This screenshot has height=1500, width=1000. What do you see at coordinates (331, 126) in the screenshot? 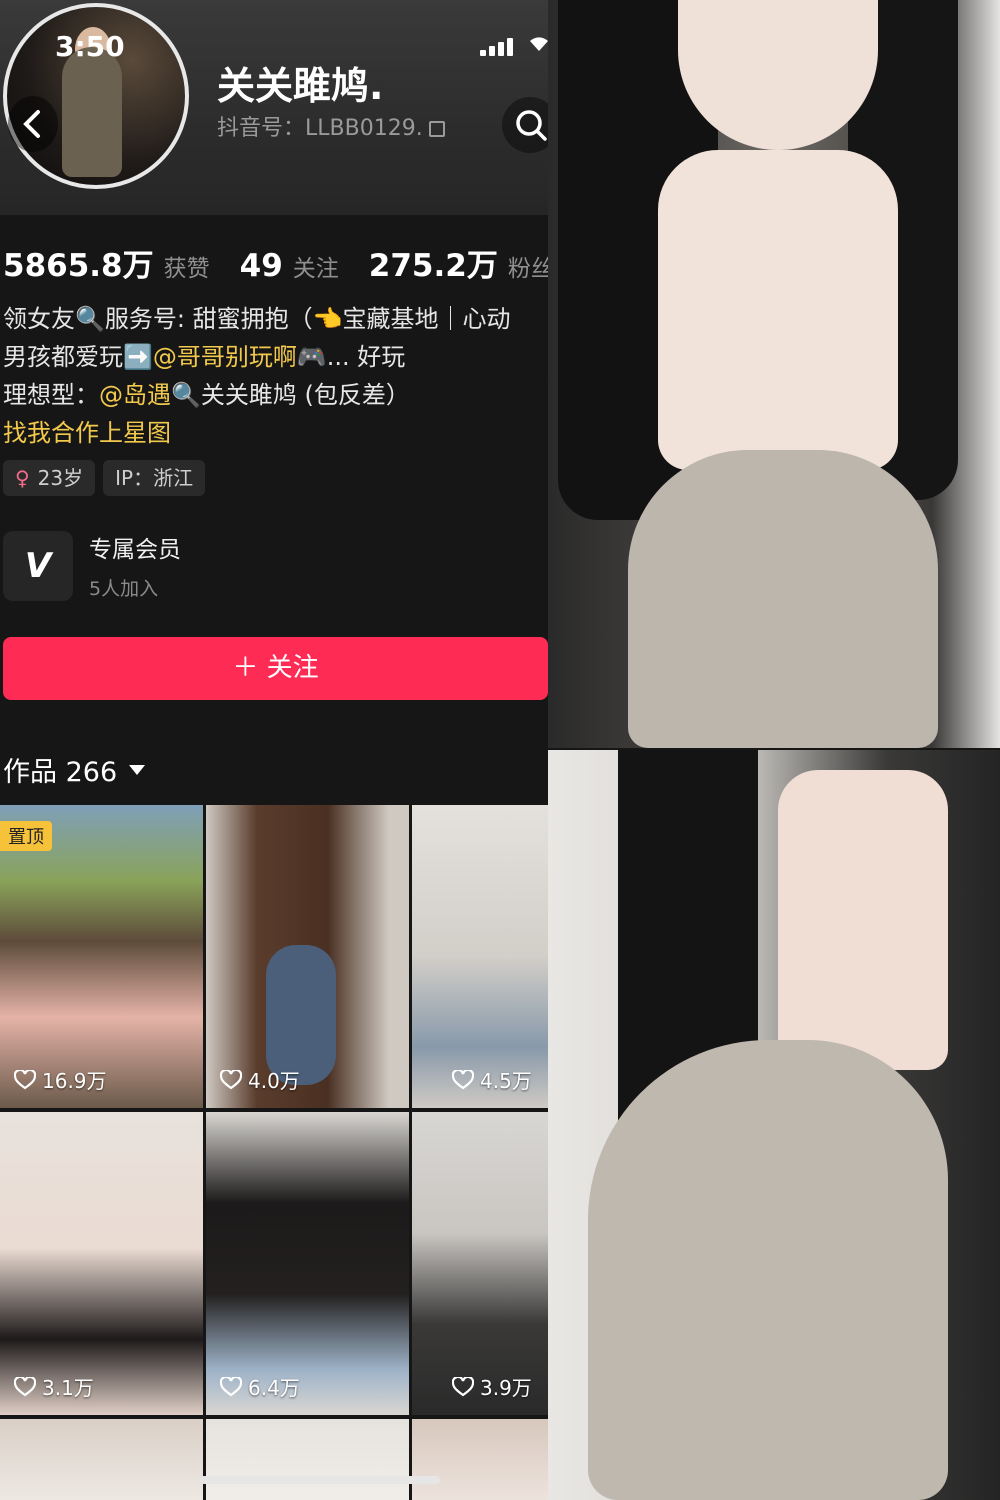
I see `douyin-id: 抖音号：LLBB0129.` at bounding box center [331, 126].